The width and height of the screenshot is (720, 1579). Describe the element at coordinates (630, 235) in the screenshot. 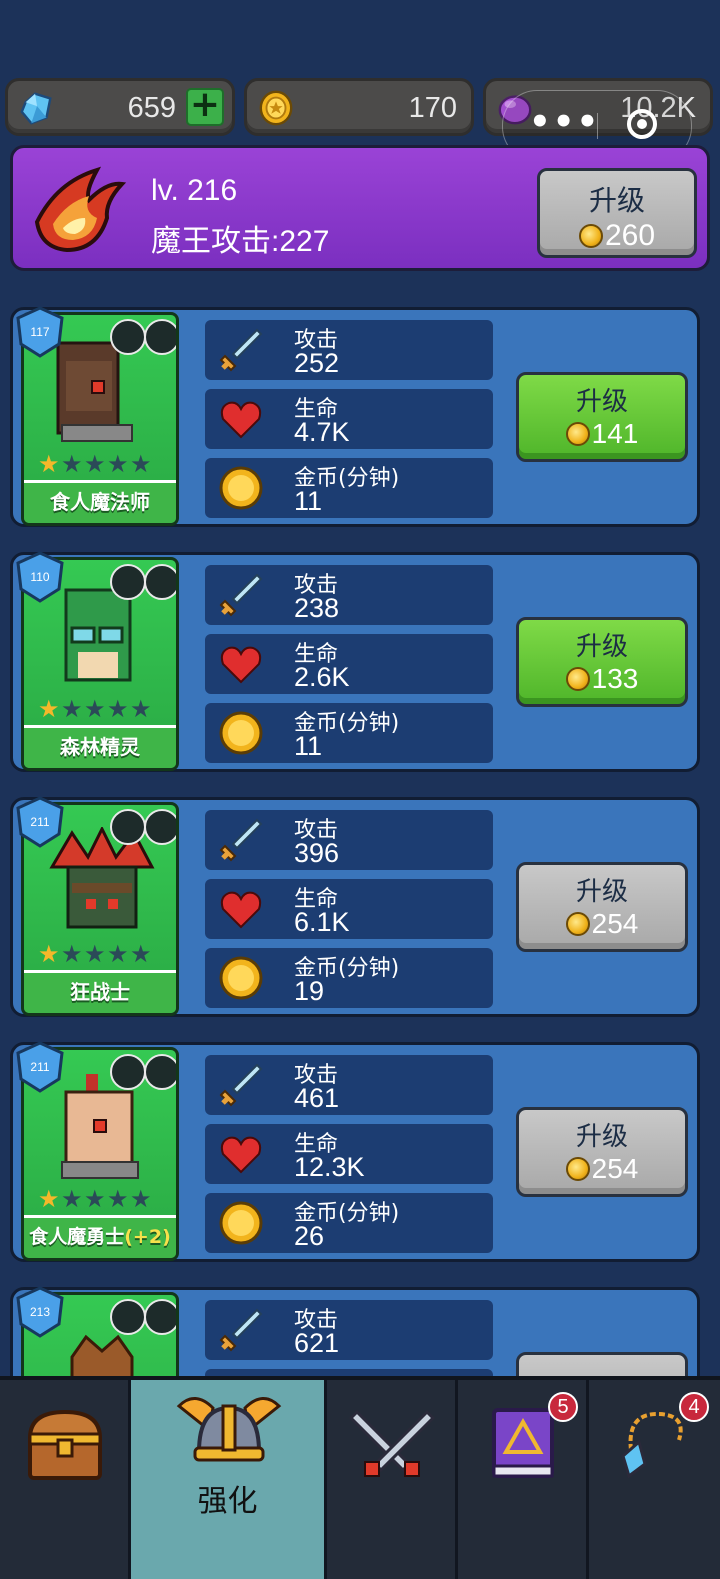

I see `upgrade-cost-value: 260` at that location.